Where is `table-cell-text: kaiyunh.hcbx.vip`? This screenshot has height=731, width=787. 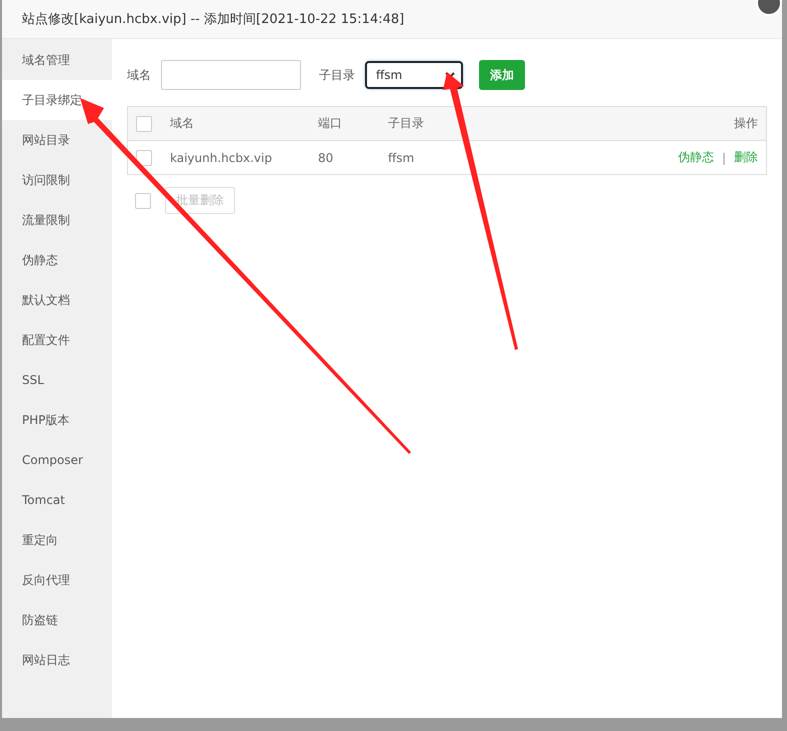
table-cell-text: kaiyunh.hcbx.vip is located at coordinates (221, 157).